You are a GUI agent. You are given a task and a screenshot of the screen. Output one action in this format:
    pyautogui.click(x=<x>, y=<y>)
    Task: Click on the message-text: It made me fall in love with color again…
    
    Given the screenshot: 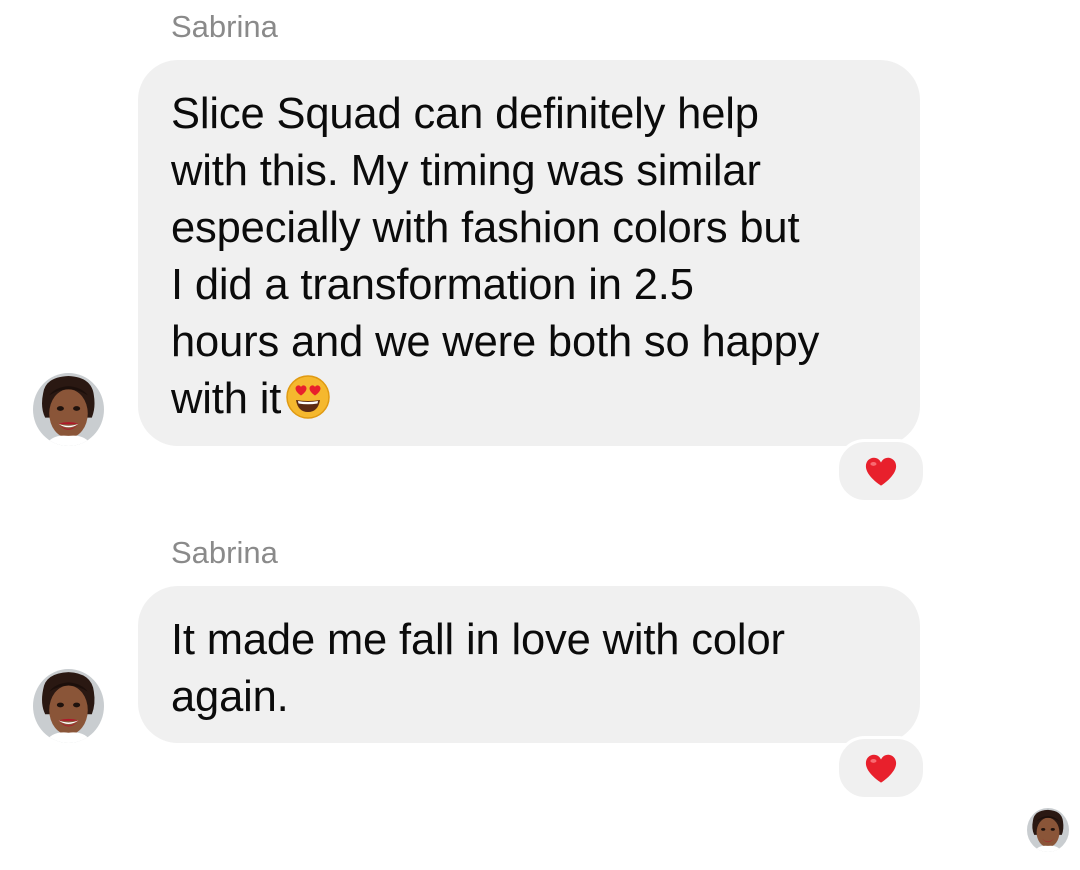 What is the action you would take?
    pyautogui.click(x=478, y=668)
    